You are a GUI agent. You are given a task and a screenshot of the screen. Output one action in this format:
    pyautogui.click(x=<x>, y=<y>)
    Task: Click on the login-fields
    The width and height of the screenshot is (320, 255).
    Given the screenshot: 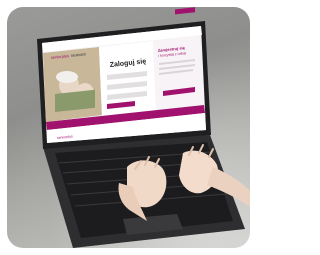 What is the action you would take?
    pyautogui.click(x=127, y=85)
    